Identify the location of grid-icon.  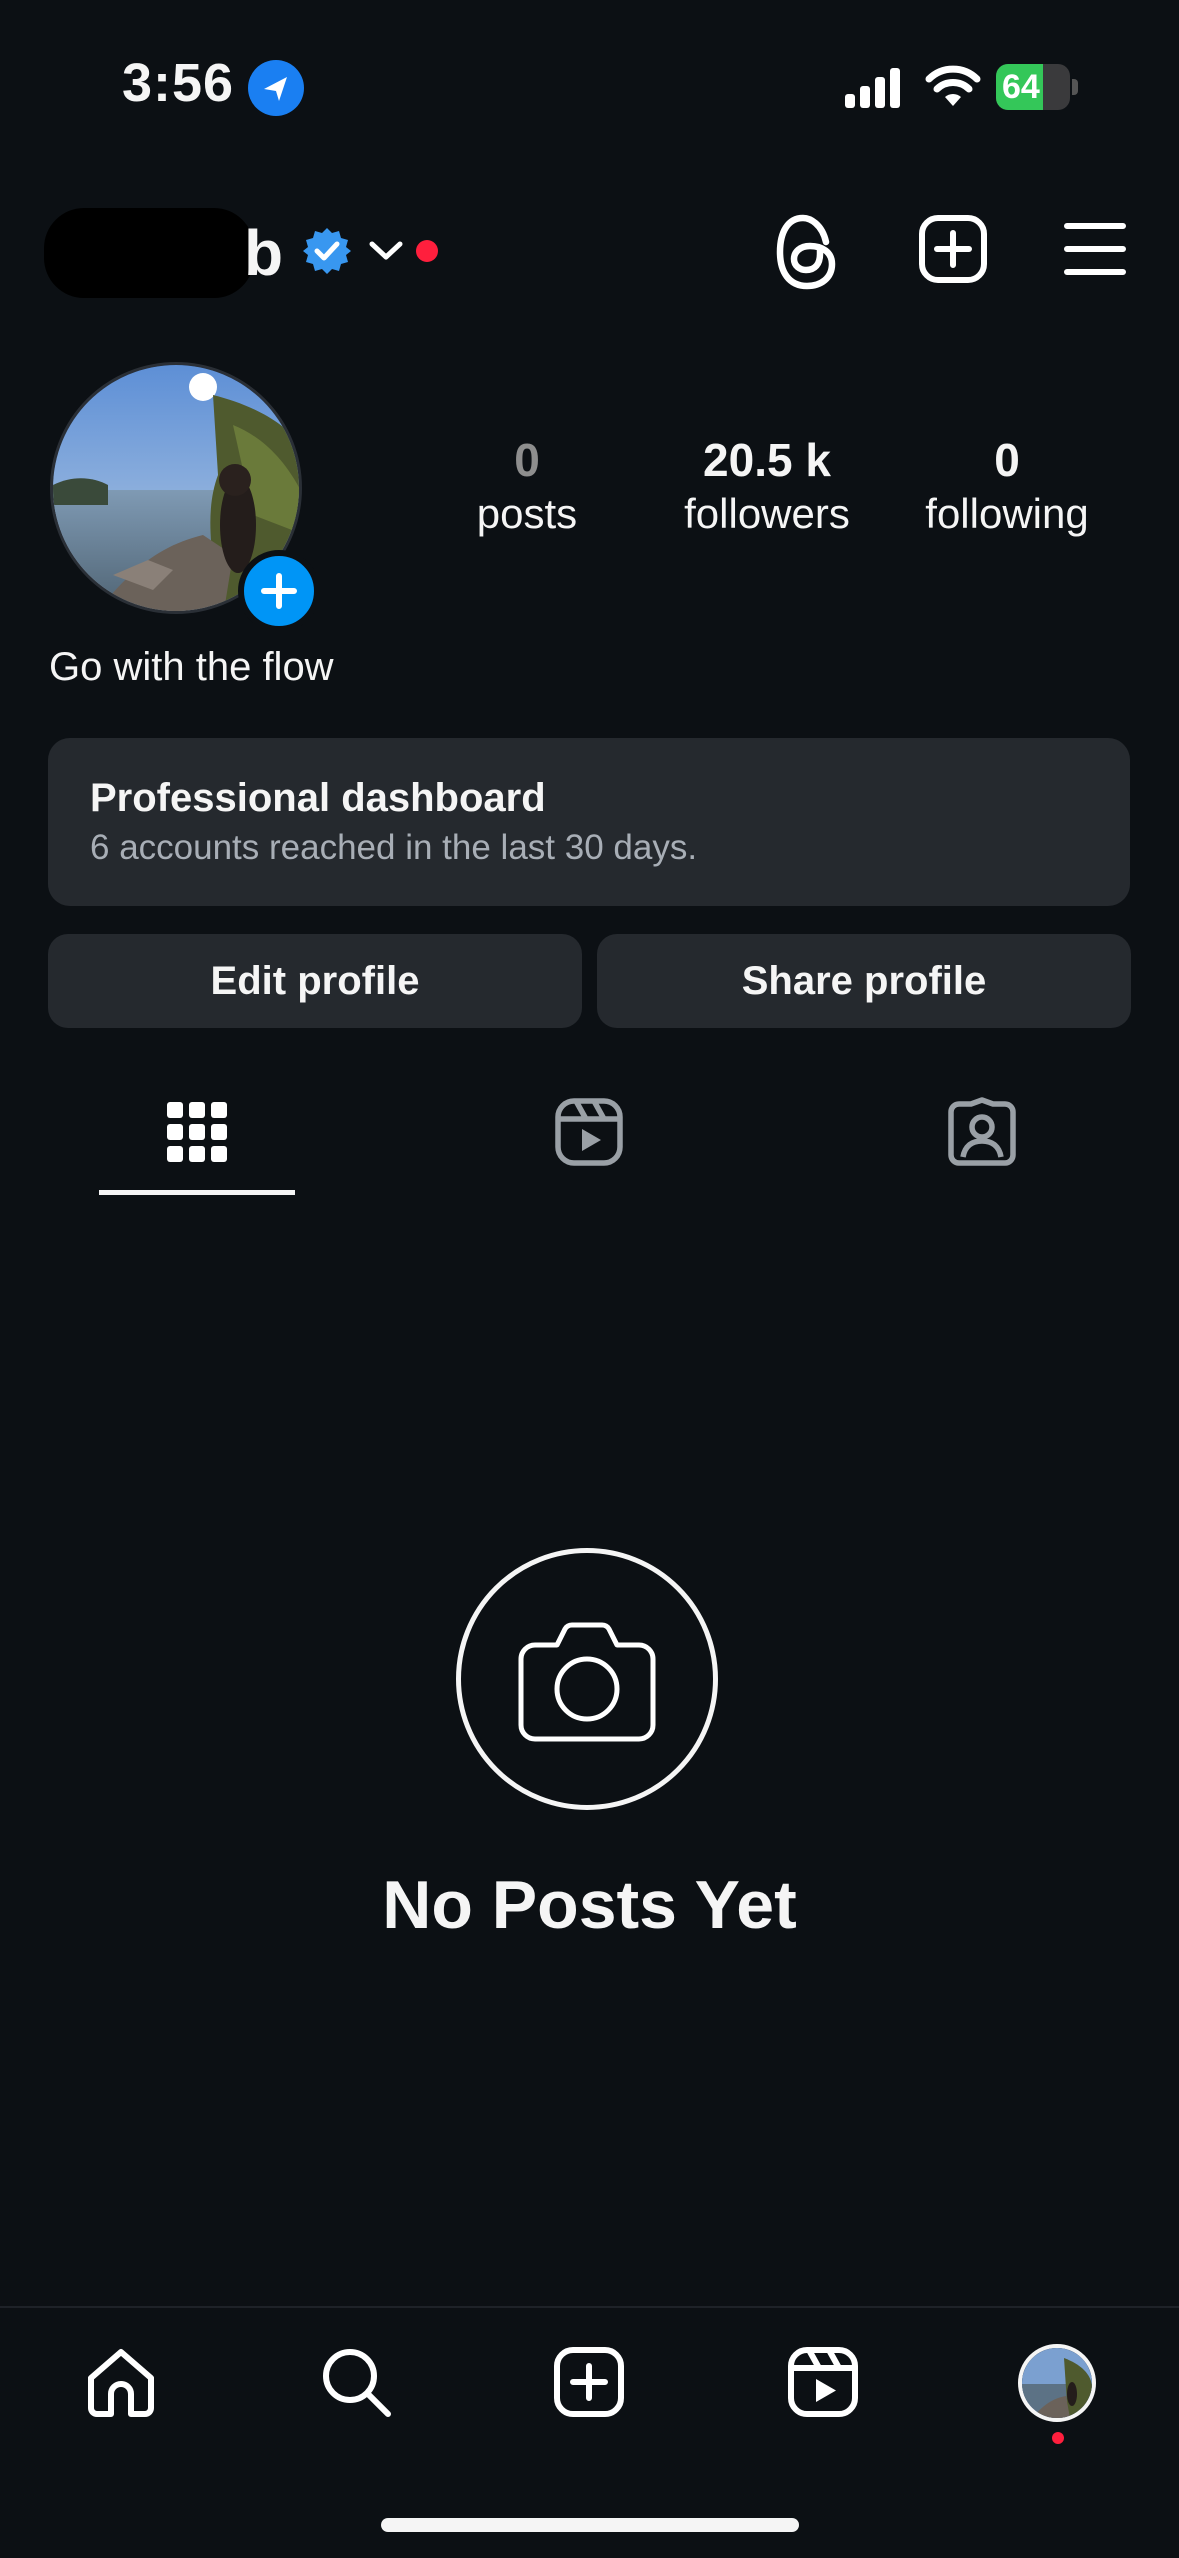
(197, 1132).